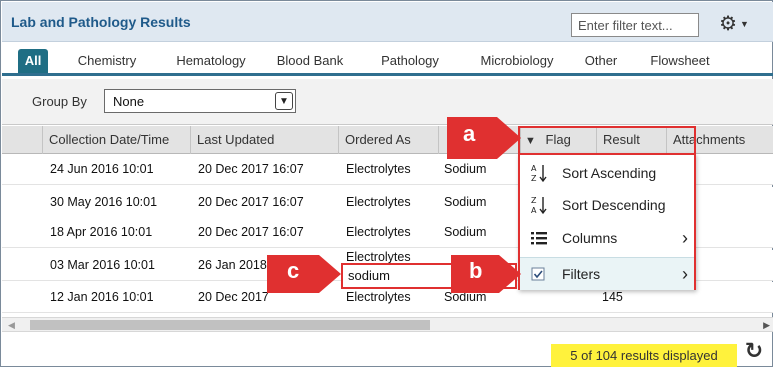  I want to click on filter-value-text: sodium, so click(369, 275).